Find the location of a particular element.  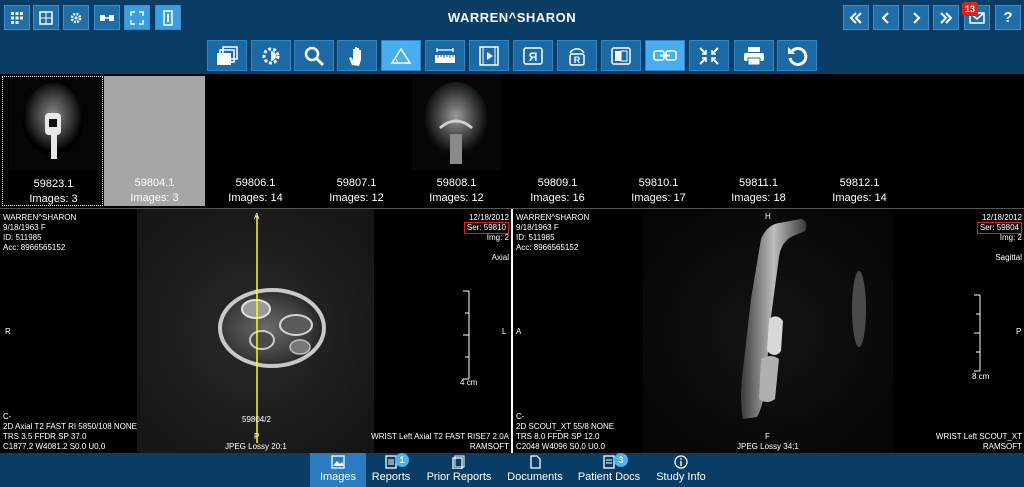

next-series-button is located at coordinates (916, 17).